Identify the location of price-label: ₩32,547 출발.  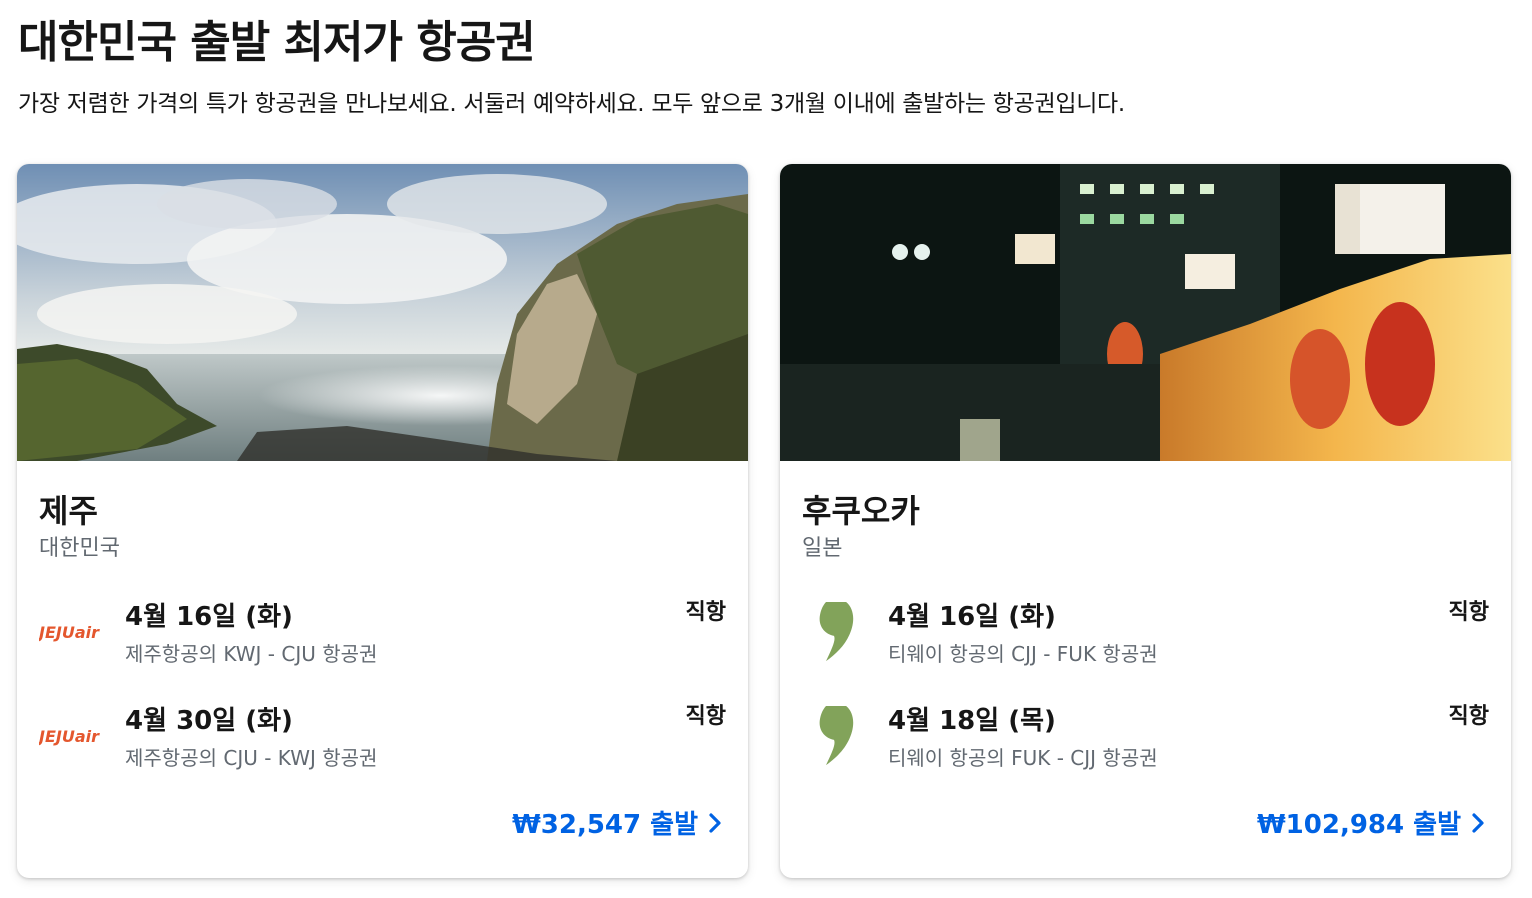
(605, 825).